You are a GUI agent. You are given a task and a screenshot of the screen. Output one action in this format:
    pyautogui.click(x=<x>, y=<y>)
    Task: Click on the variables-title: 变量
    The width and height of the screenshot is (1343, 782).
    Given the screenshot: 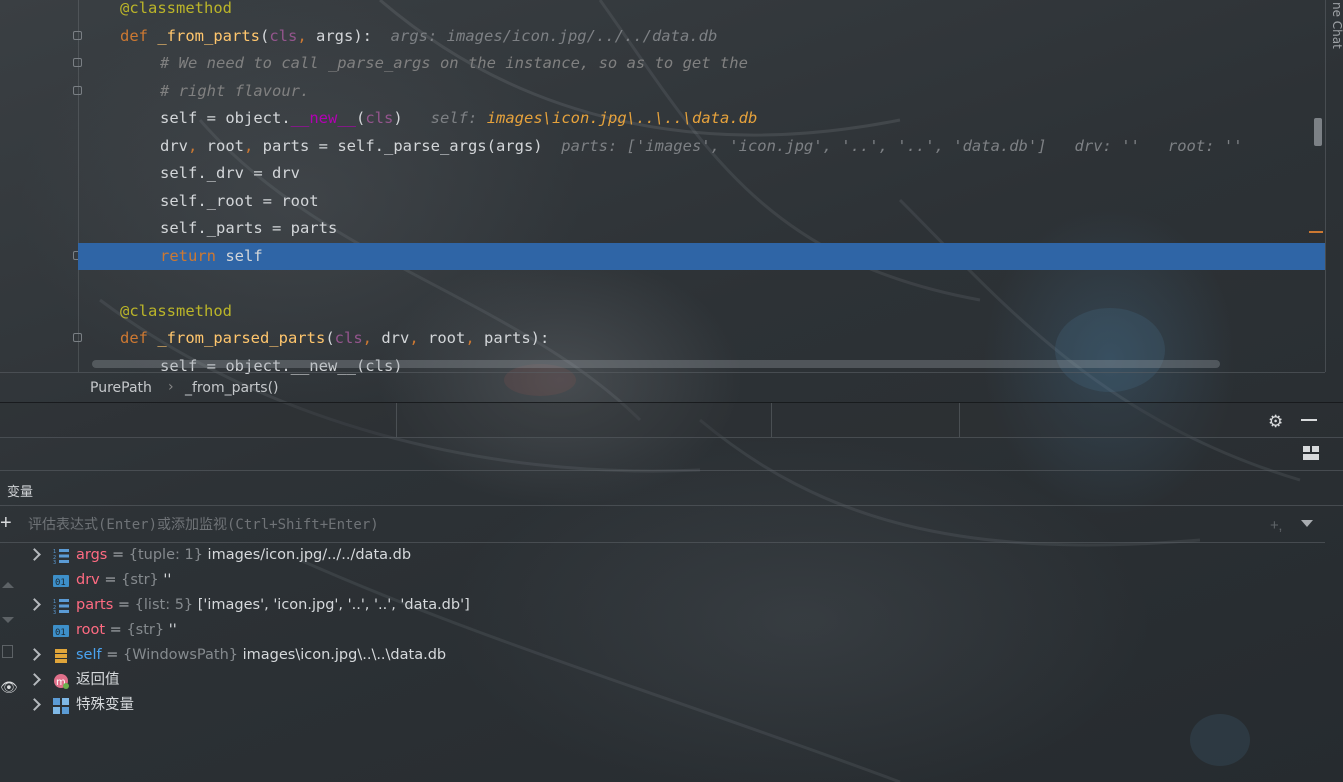 What is the action you would take?
    pyautogui.click(x=20, y=492)
    